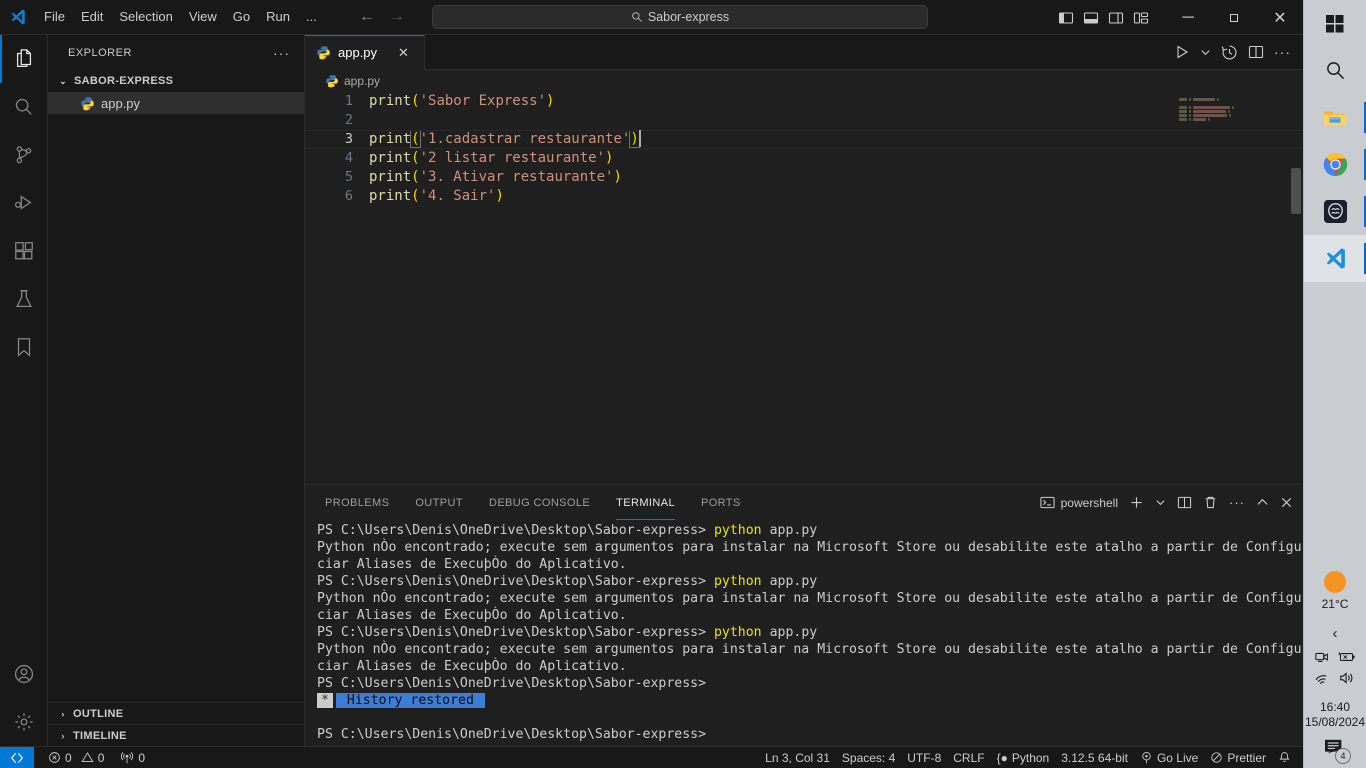 This screenshot has height=768, width=1366. What do you see at coordinates (1030, 757) in the screenshot?
I see `language-label: Python` at bounding box center [1030, 757].